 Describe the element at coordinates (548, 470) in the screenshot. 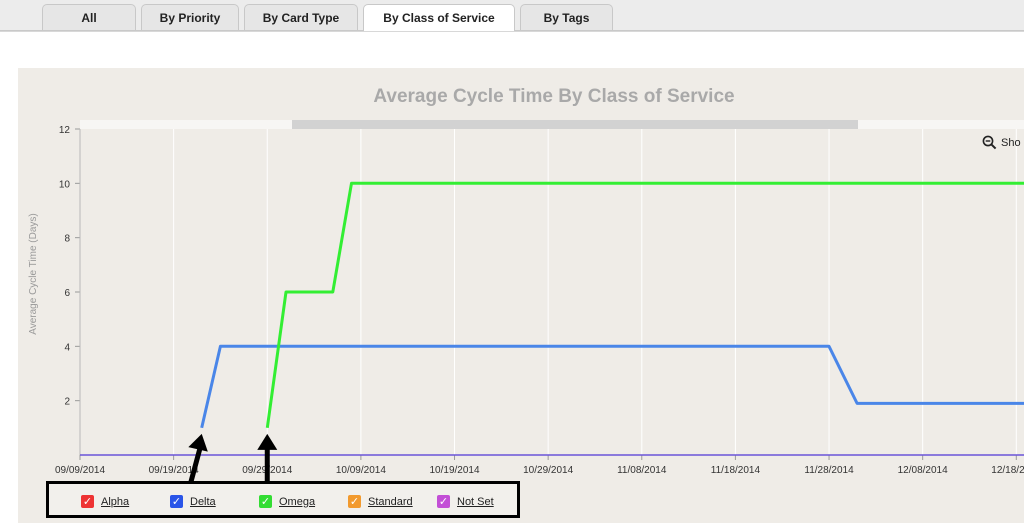

I see `x-tick-label: 10/29/2014` at that location.